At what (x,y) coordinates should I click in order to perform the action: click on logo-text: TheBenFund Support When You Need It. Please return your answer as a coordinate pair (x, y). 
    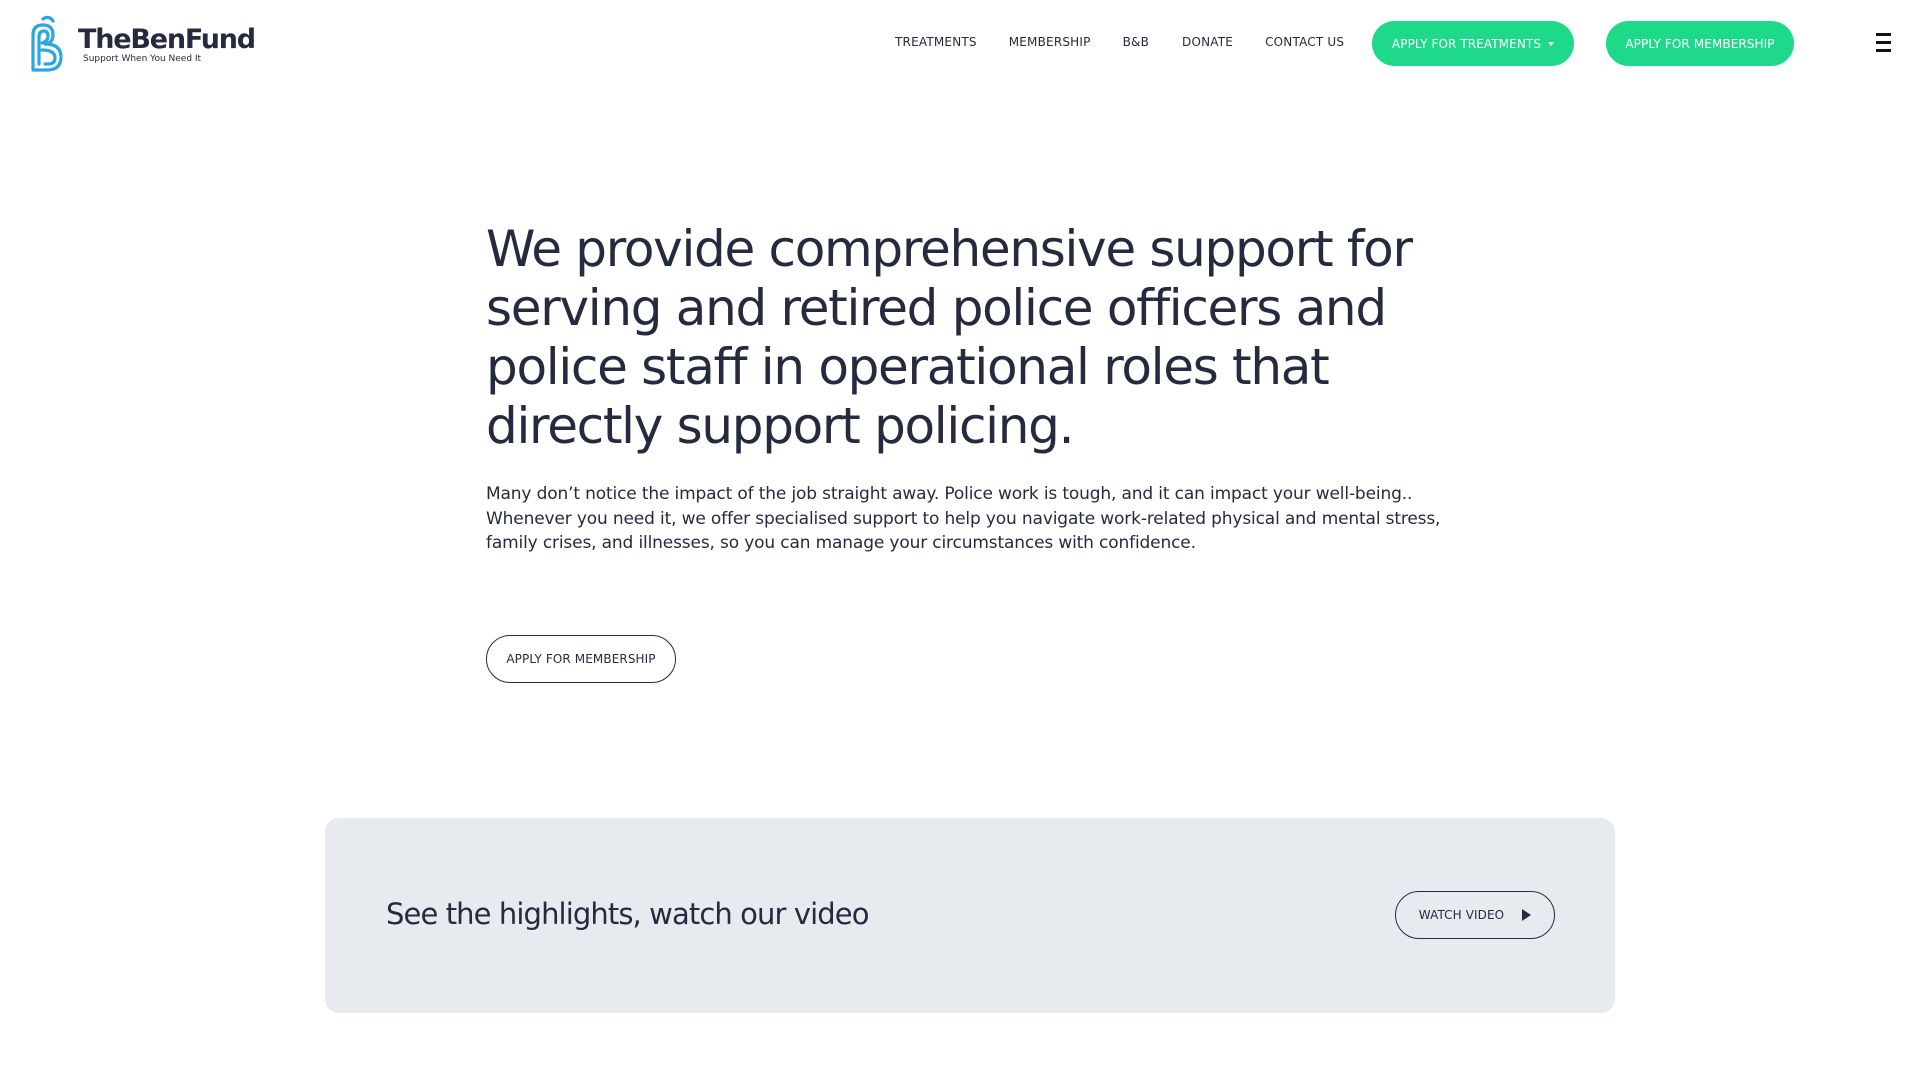
    Looking at the image, I should click on (167, 44).